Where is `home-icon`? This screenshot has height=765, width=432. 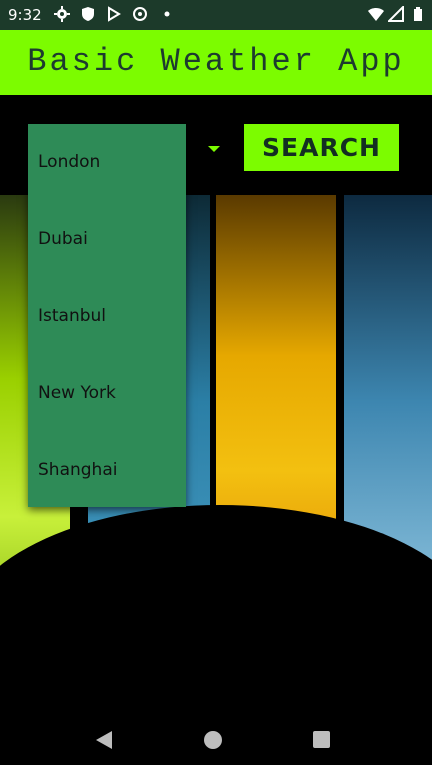
home-icon is located at coordinates (213, 740).